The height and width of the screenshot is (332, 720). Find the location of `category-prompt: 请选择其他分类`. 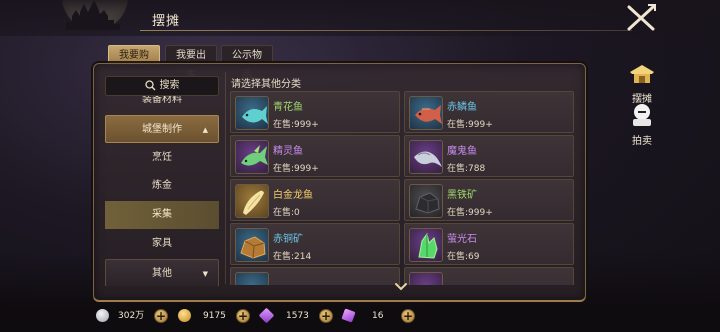

category-prompt: 请选择其他分类 is located at coordinates (266, 84).